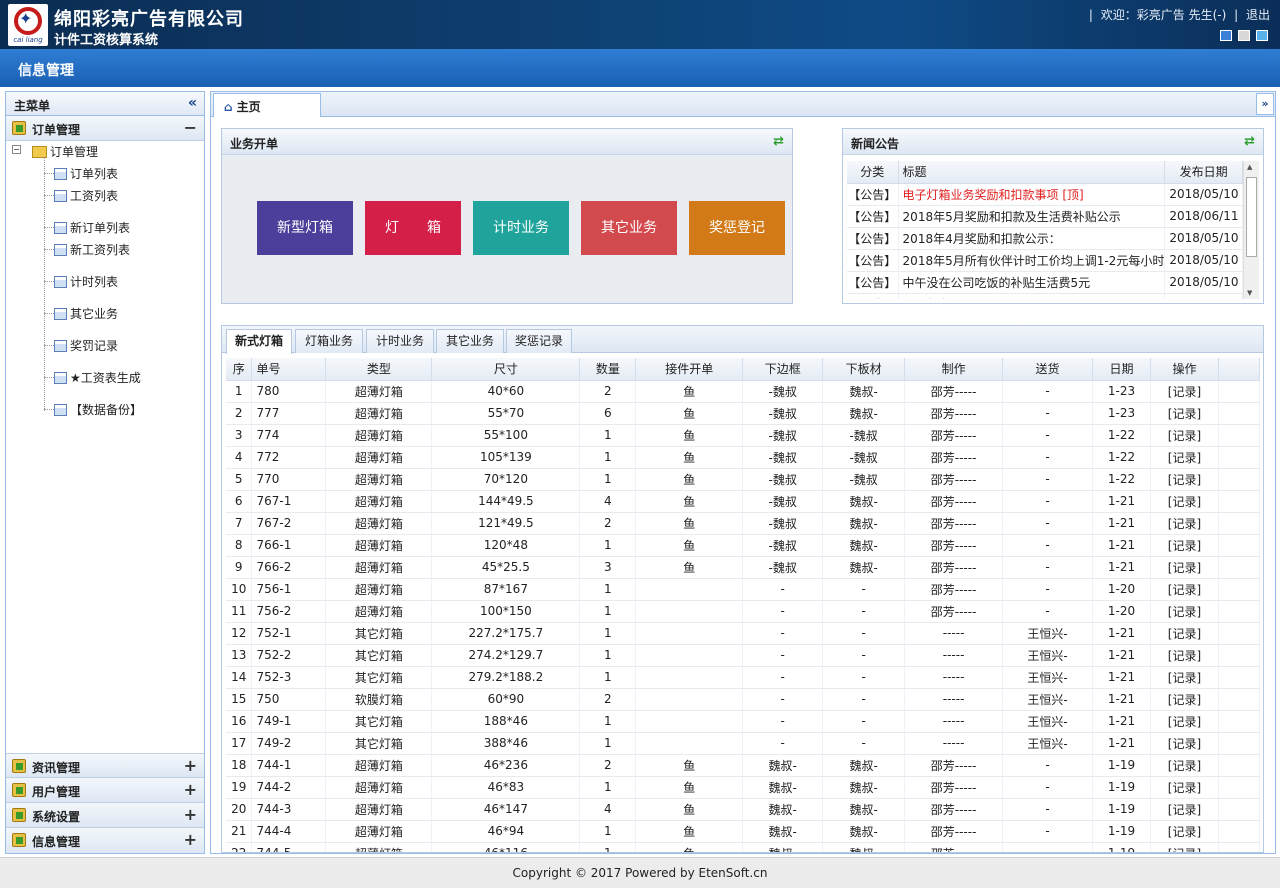 The image size is (1280, 888). What do you see at coordinates (105, 815) in the screenshot?
I see `accordion-system-settings: 系统设置 +` at bounding box center [105, 815].